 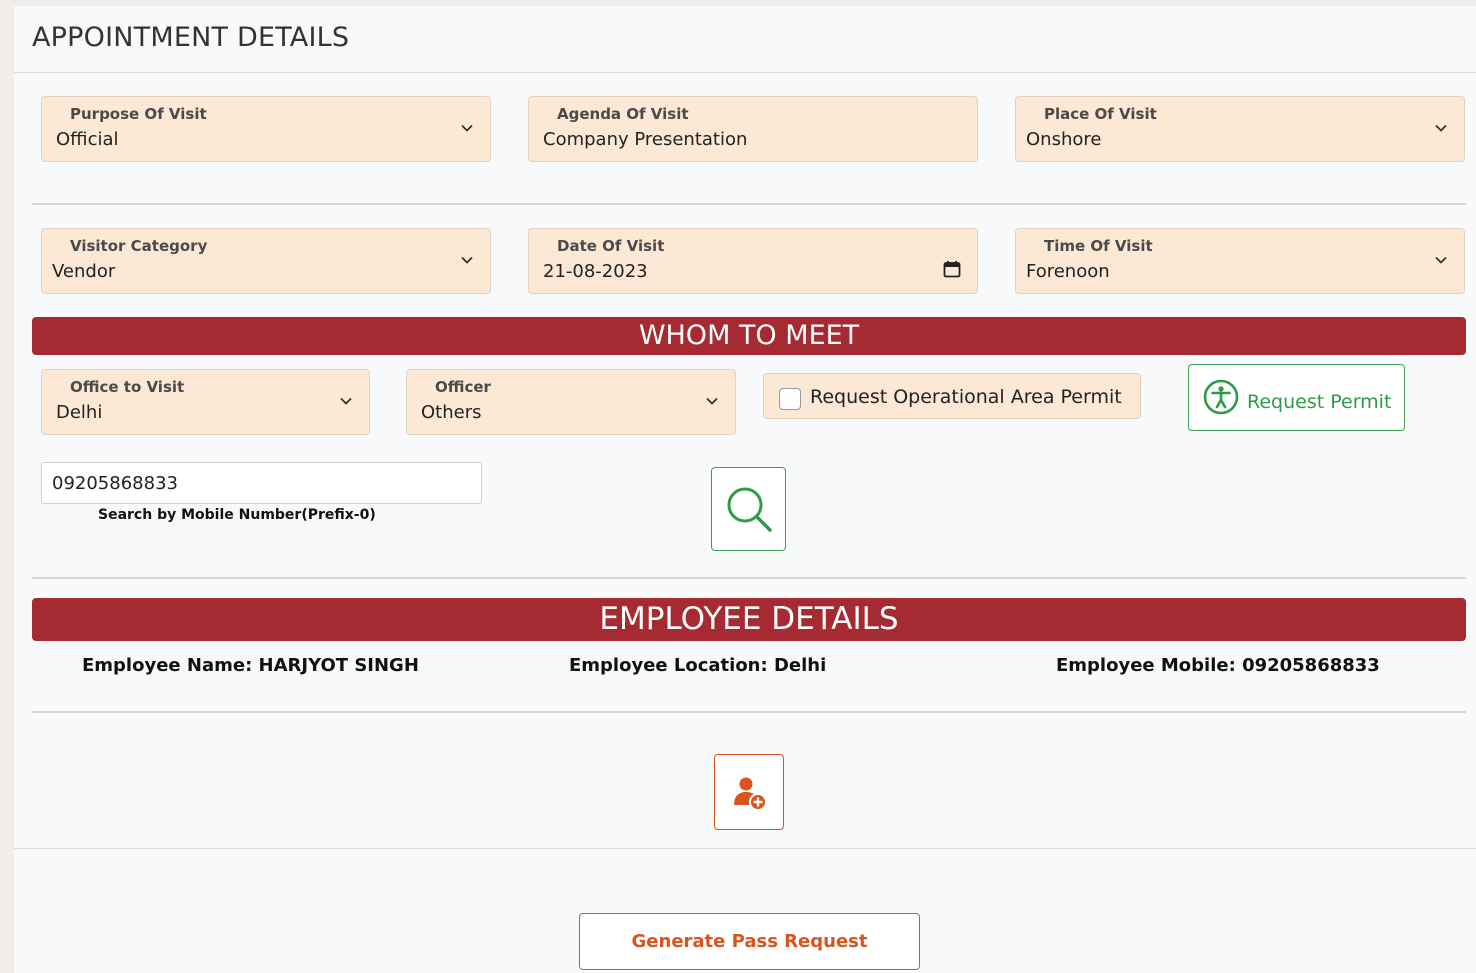 I want to click on footer-divider, so click(x=745, y=848).